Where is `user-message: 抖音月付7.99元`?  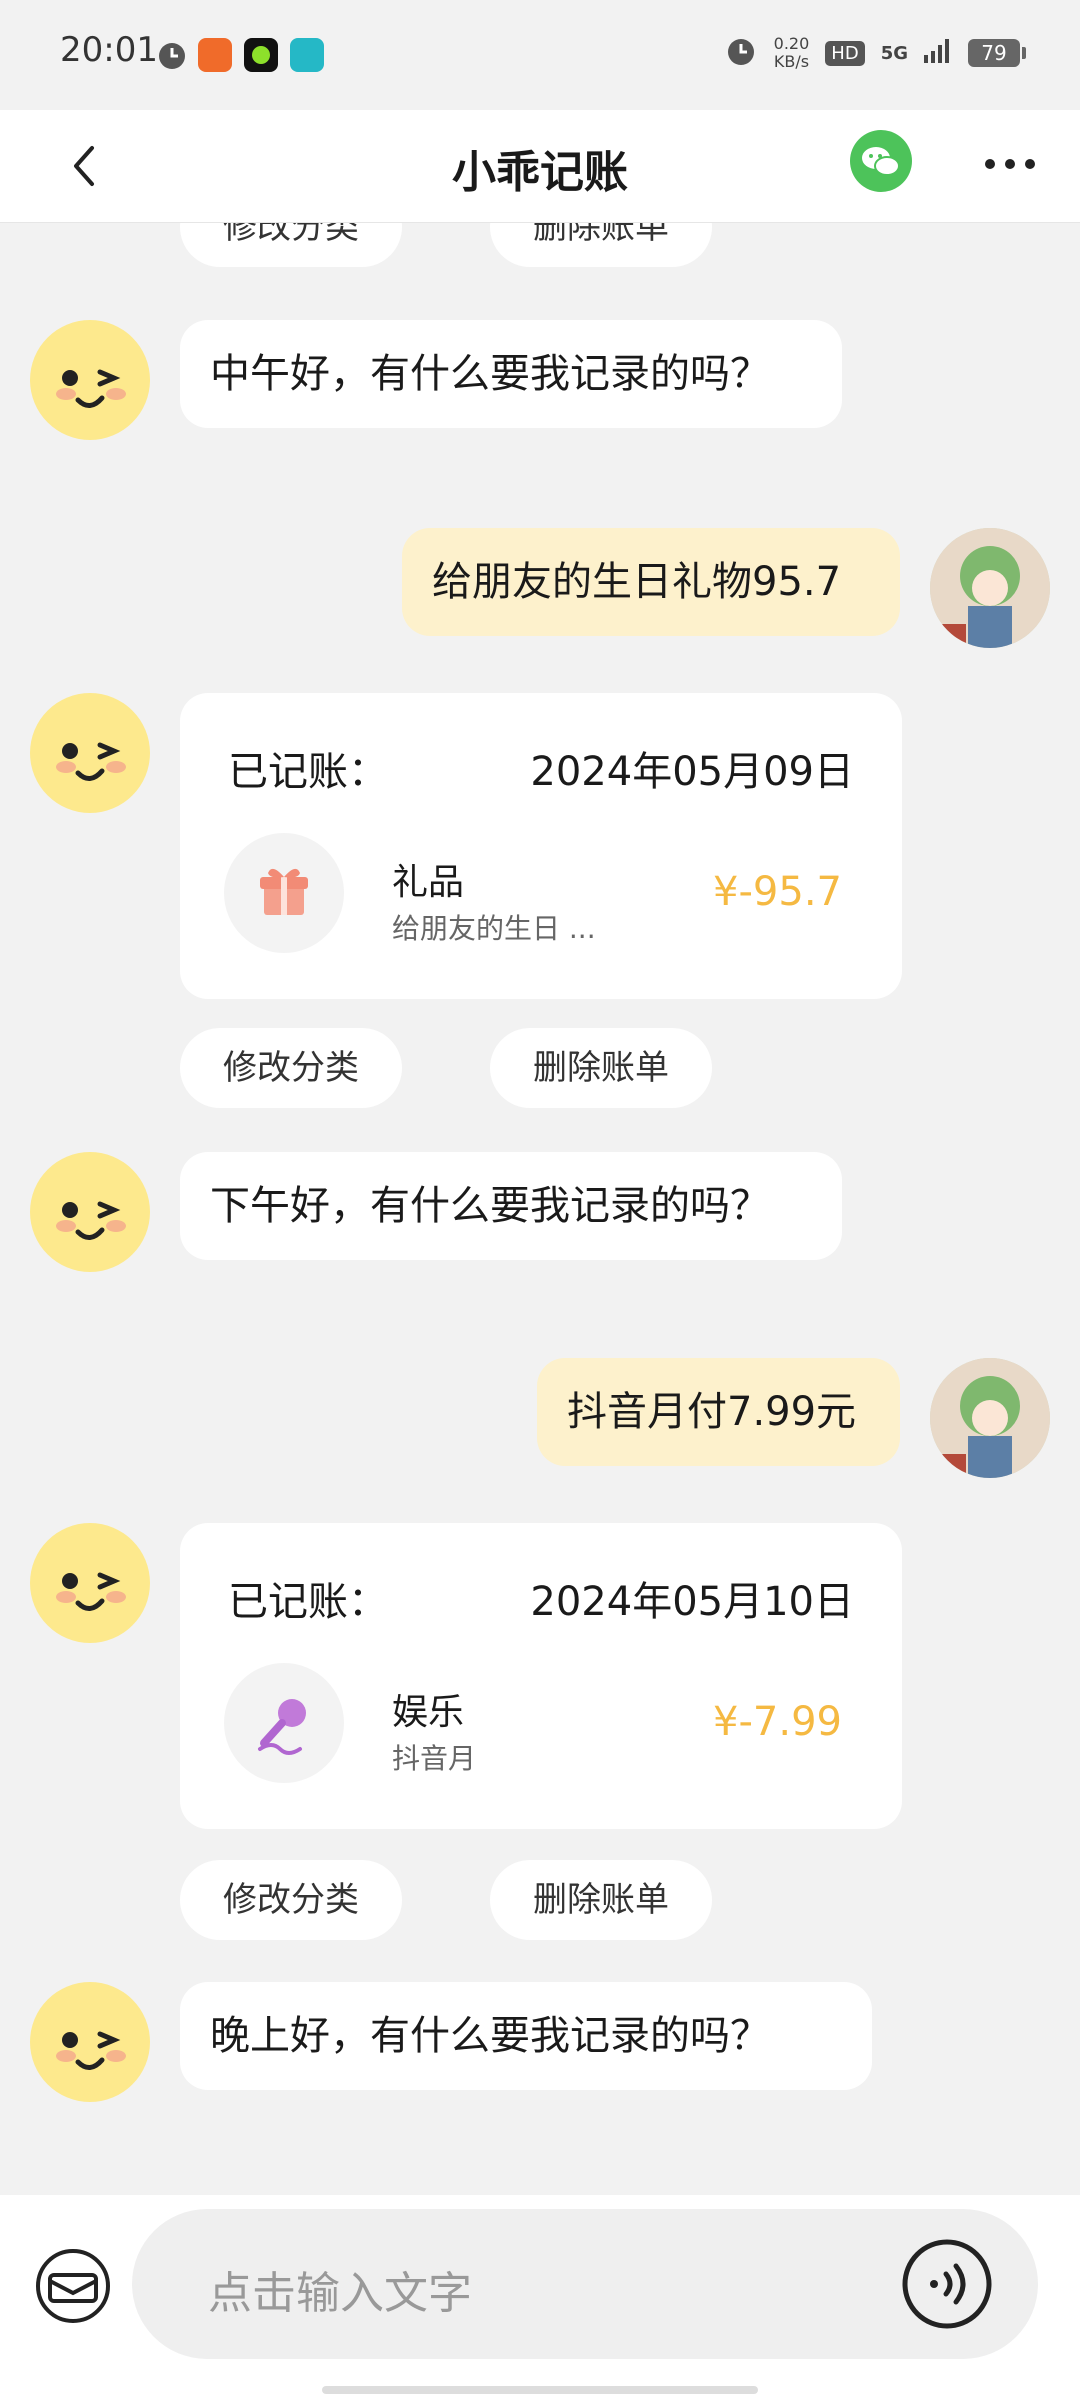
user-message: 抖音月付7.99元 is located at coordinates (718, 1412).